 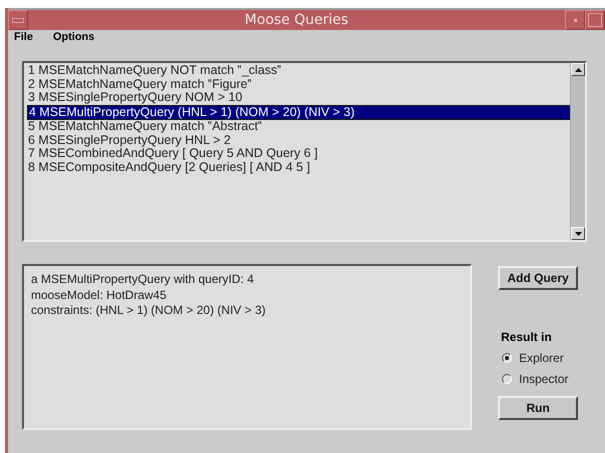 What do you see at coordinates (298, 127) in the screenshot?
I see `query-list-item: 5 MSEMatchNameQuery match ‟Abstract‟` at bounding box center [298, 127].